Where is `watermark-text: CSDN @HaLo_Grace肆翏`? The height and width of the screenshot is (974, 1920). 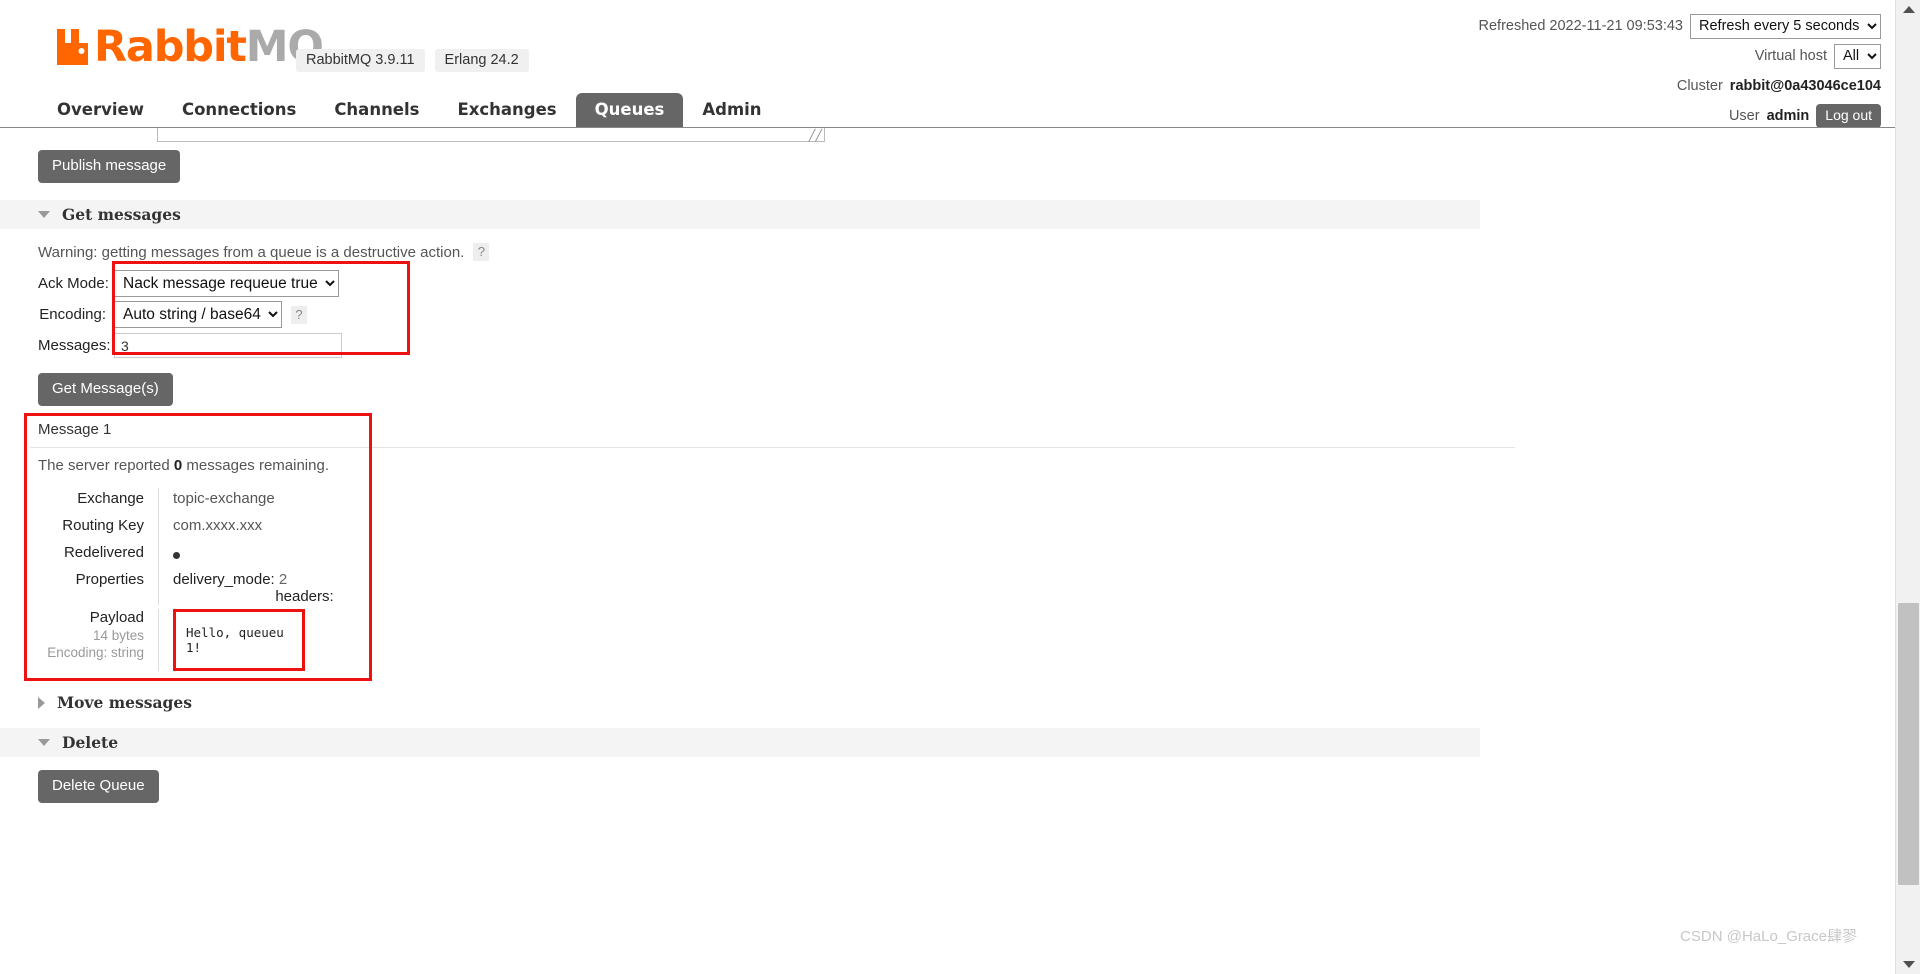
watermark-text: CSDN @HaLo_Grace肆翏 is located at coordinates (1768, 936).